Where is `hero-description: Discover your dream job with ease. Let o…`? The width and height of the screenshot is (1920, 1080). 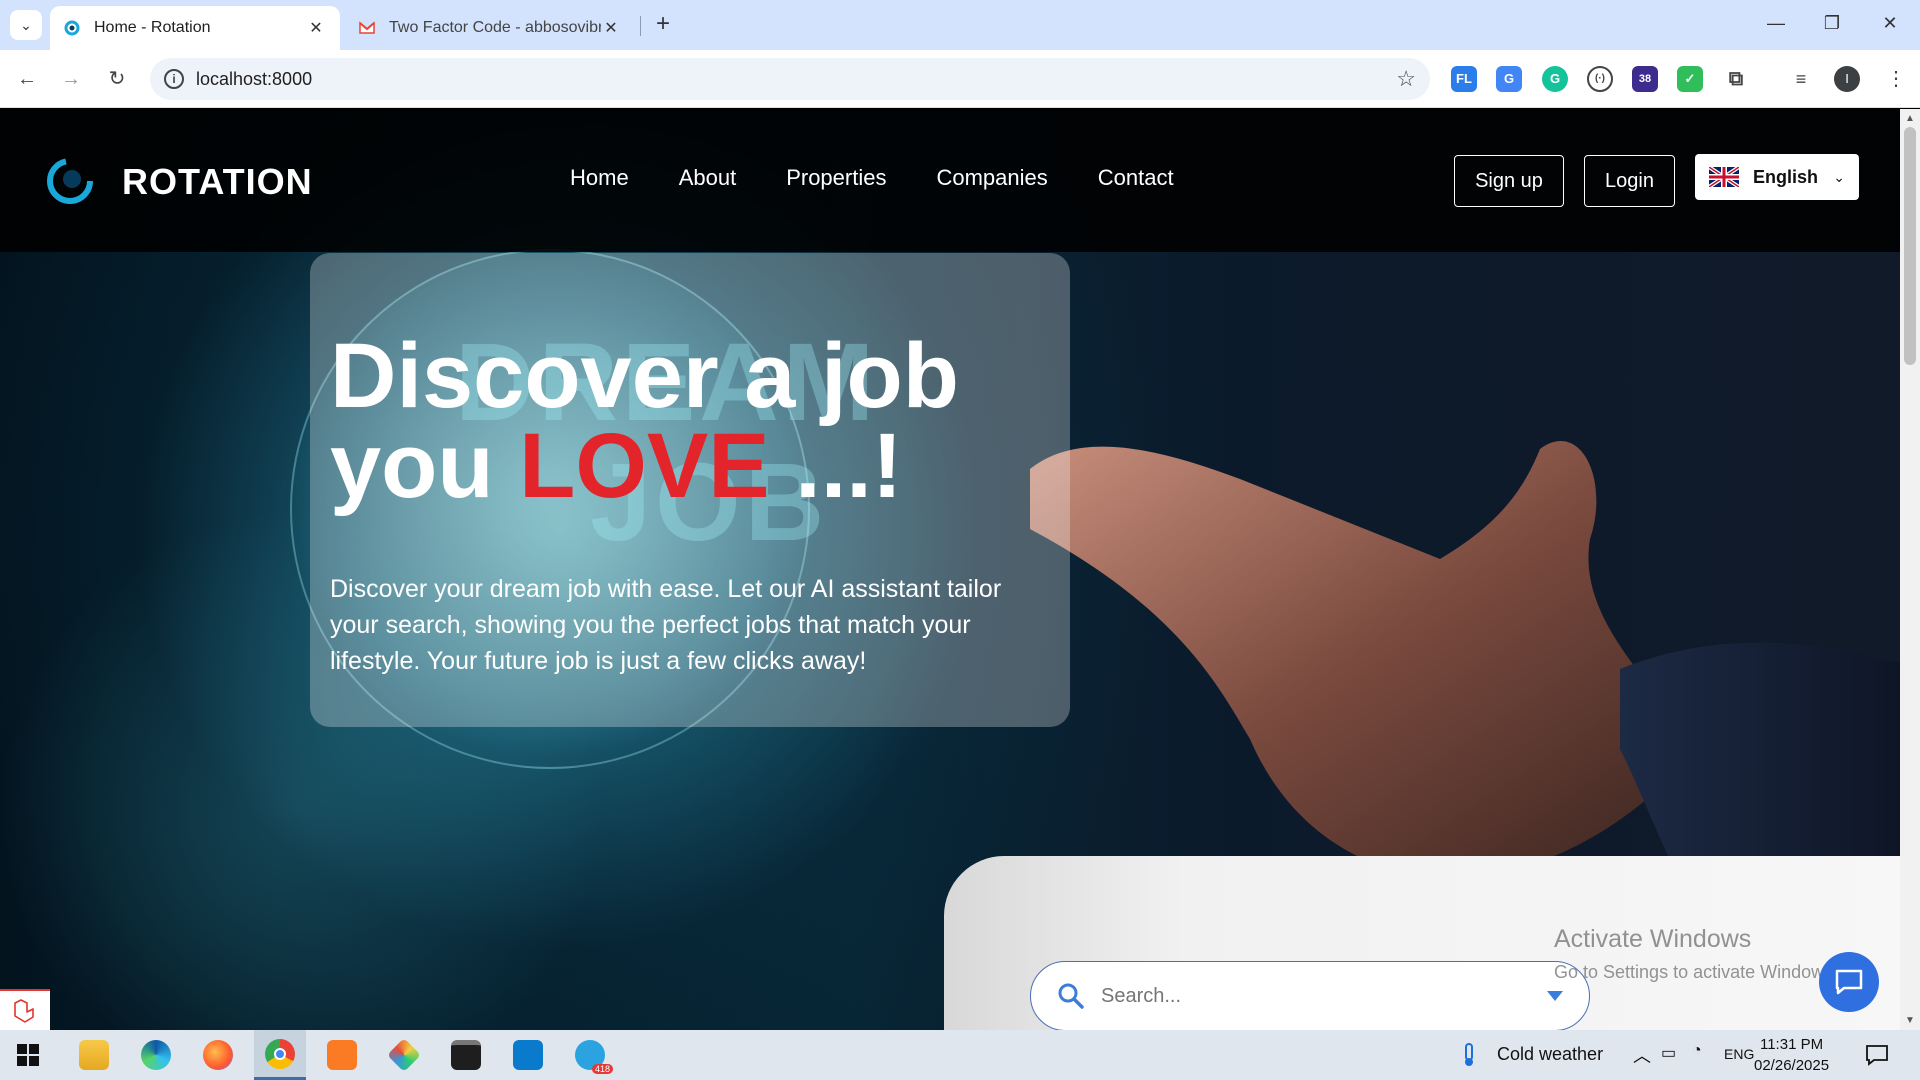
hero-description: Discover your dream job with ease. Let o… is located at coordinates (666, 625).